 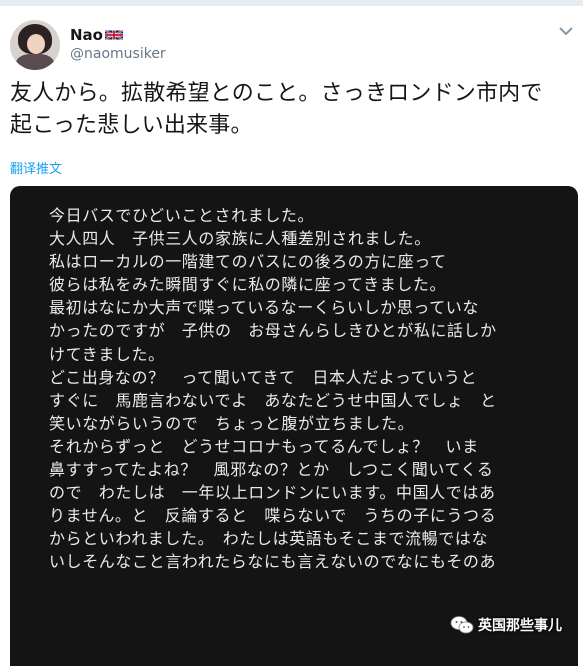 I want to click on watermark: 英国那些事儿, so click(x=506, y=625).